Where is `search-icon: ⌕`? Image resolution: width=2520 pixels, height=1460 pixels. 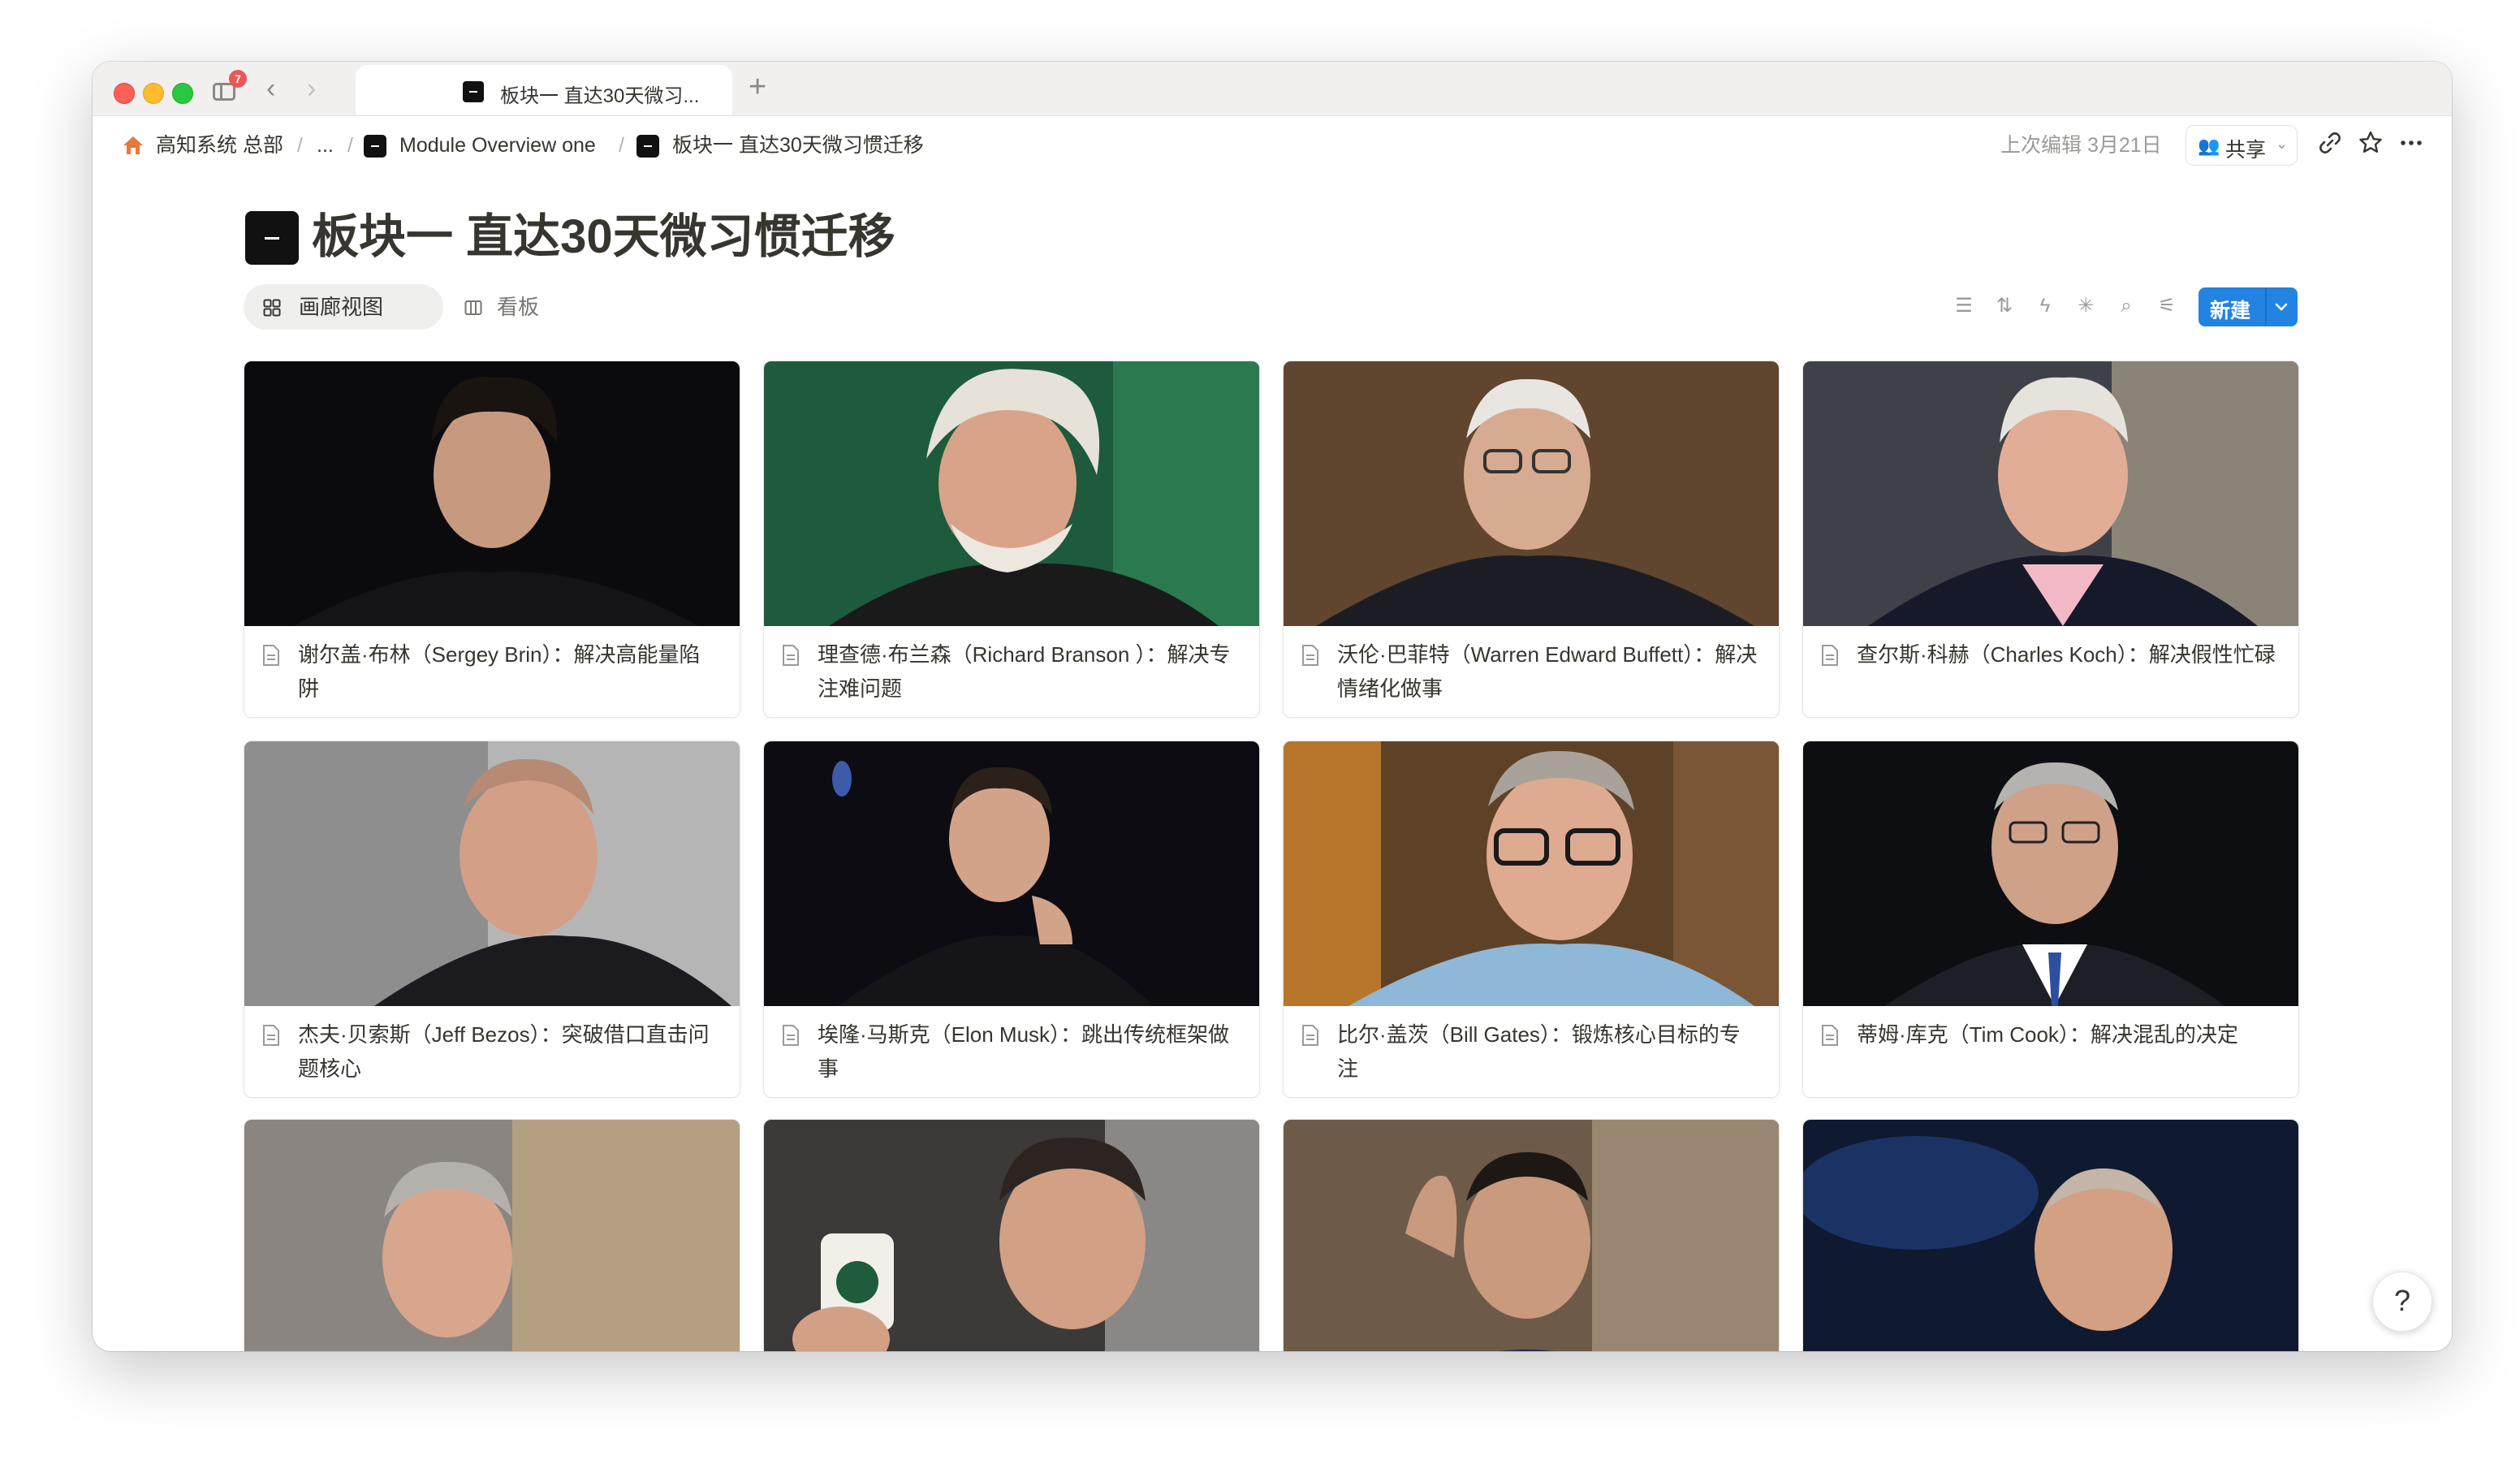
search-icon: ⌕ is located at coordinates (2126, 306).